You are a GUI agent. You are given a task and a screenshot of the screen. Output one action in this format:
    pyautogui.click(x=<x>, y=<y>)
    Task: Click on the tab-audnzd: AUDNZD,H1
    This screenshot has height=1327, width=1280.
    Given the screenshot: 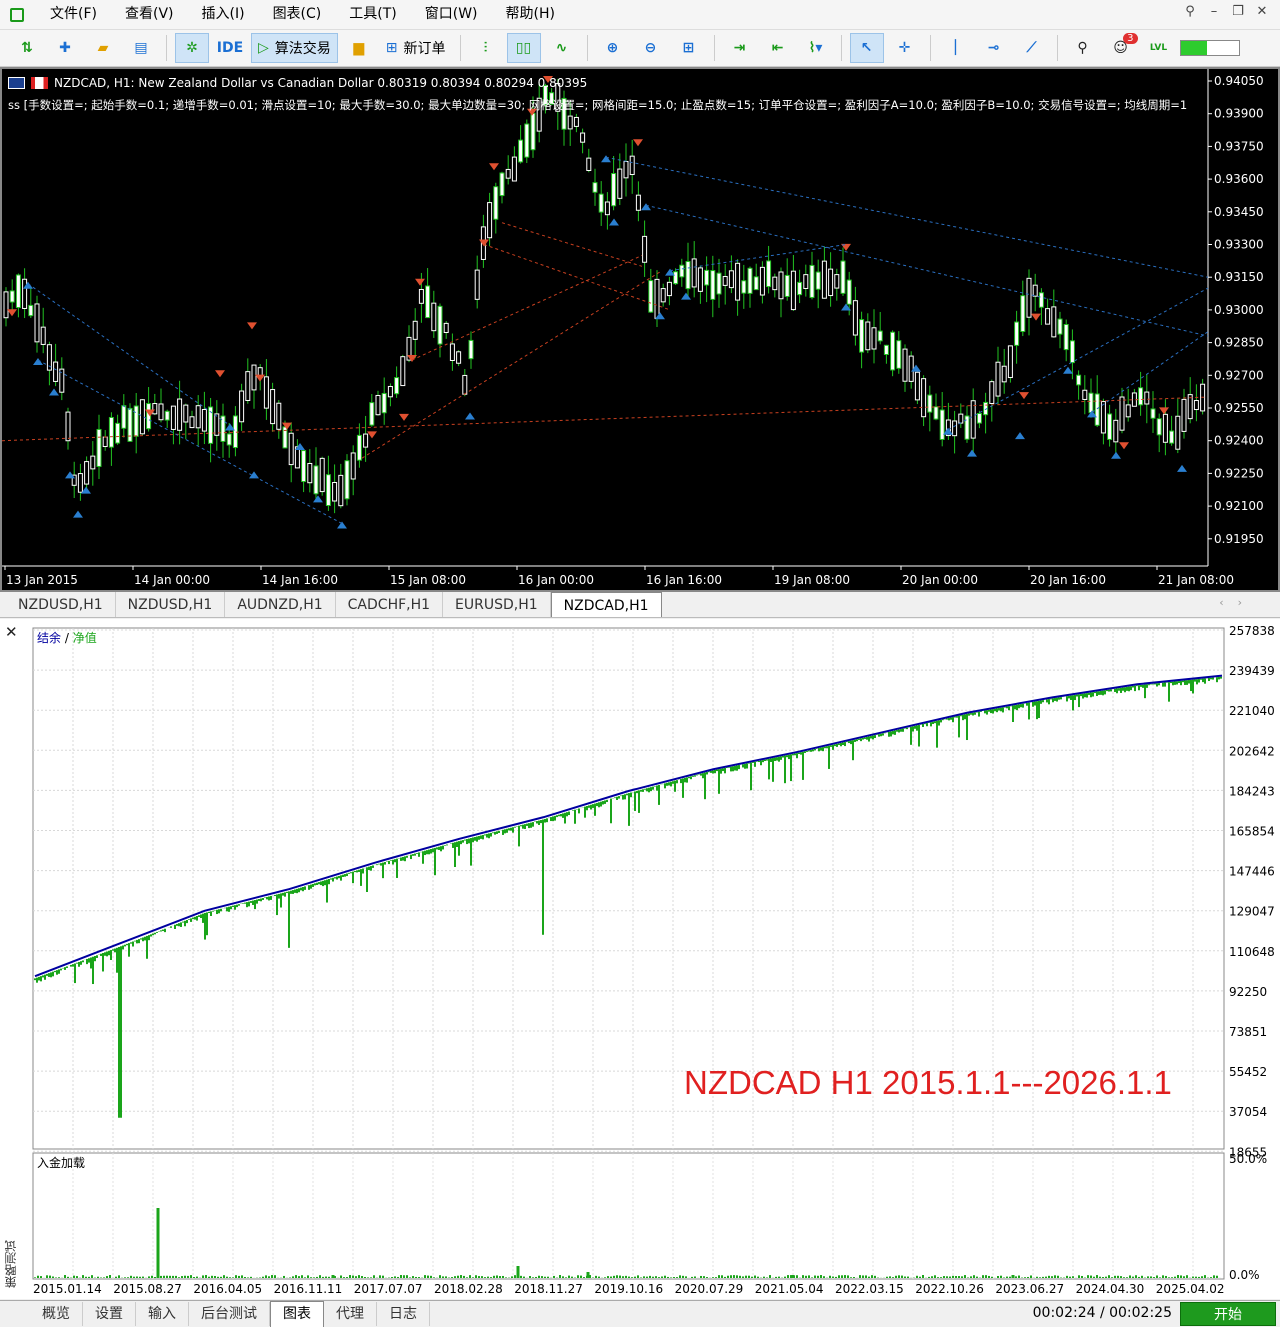 What is the action you would take?
    pyautogui.click(x=280, y=604)
    